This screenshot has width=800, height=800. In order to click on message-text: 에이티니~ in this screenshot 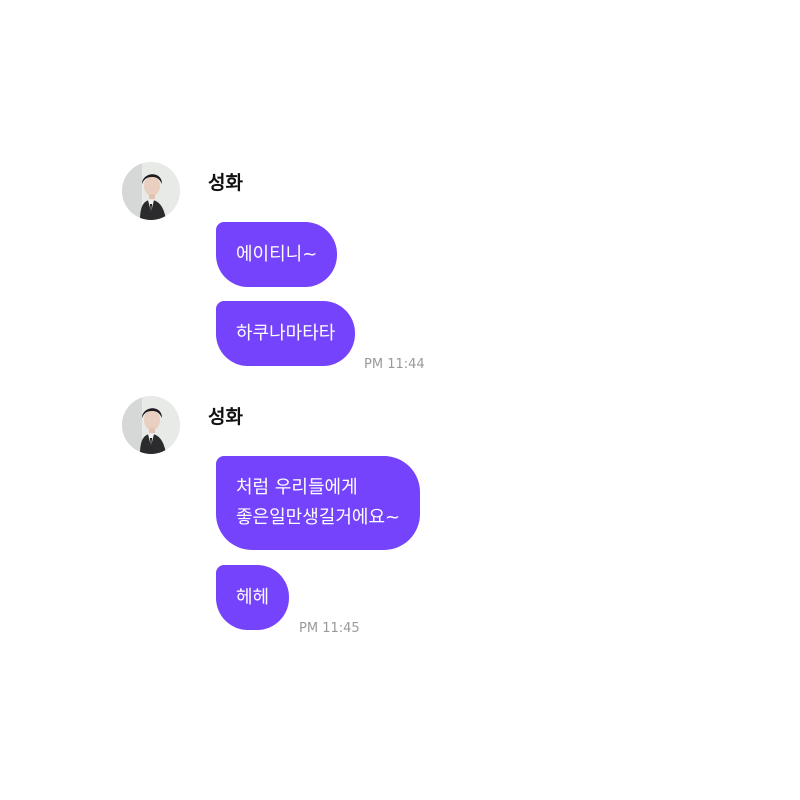, I will do `click(277, 254)`.